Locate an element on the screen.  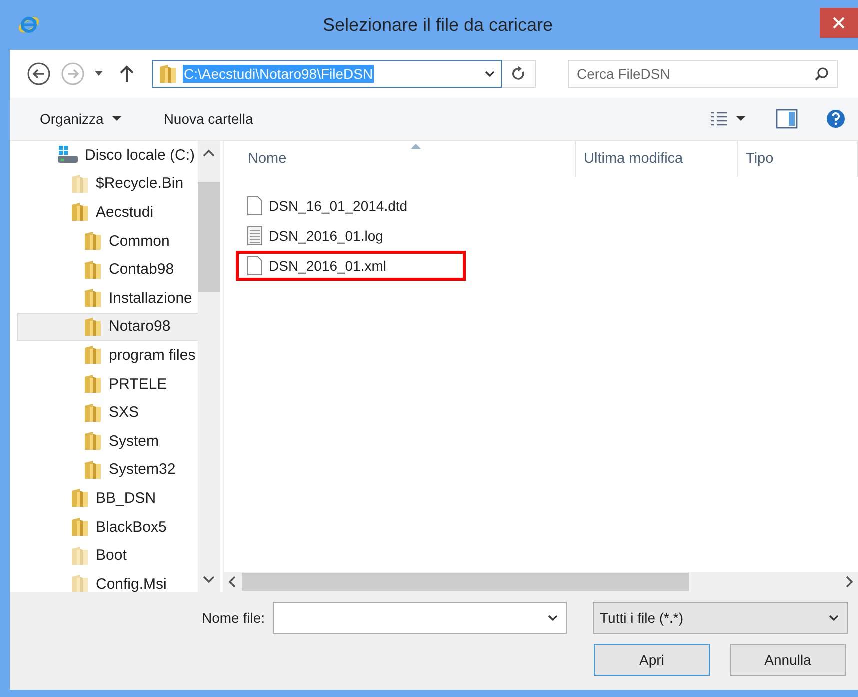
scroll-down-icon is located at coordinates (209, 580).